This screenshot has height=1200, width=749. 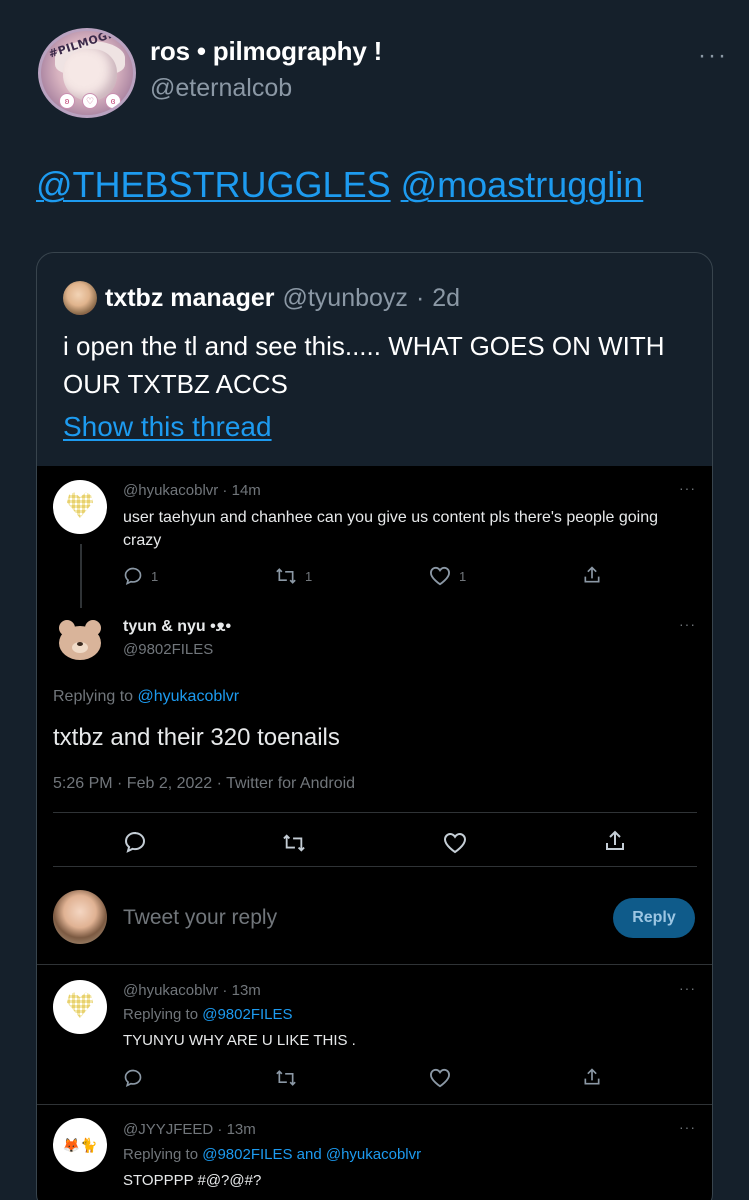 What do you see at coordinates (312, 1154) in the screenshot?
I see `reply2-replying-handle: @9802FILES and @hyukacoblvr` at bounding box center [312, 1154].